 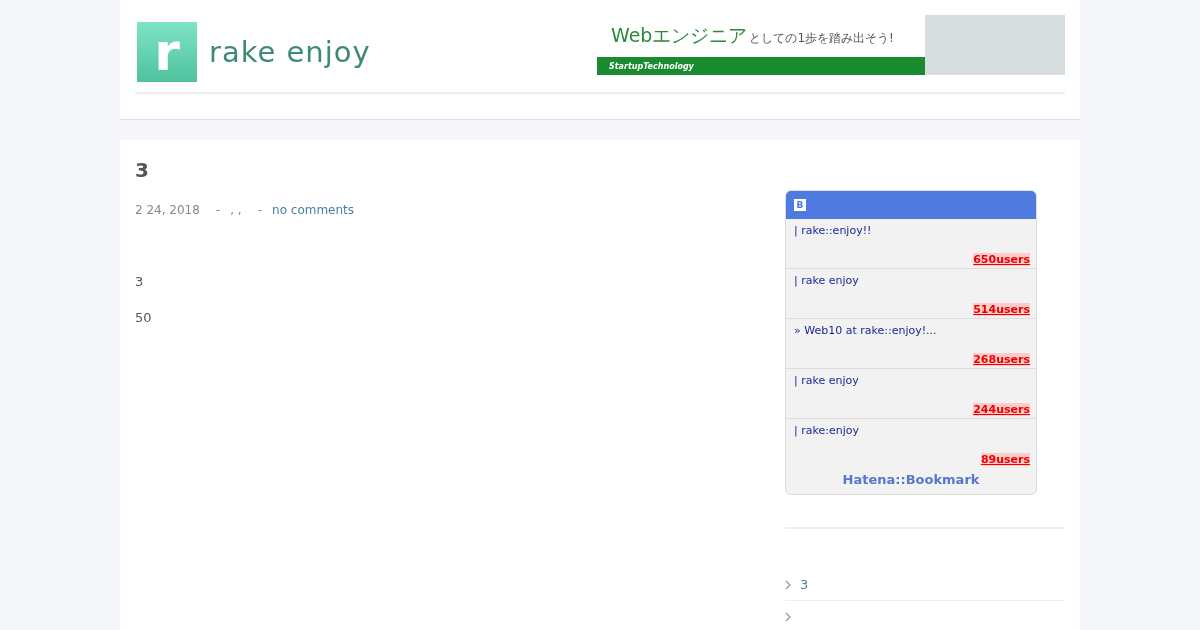 What do you see at coordinates (1005, 459) in the screenshot?
I see `bookmark-count-link: 89users` at bounding box center [1005, 459].